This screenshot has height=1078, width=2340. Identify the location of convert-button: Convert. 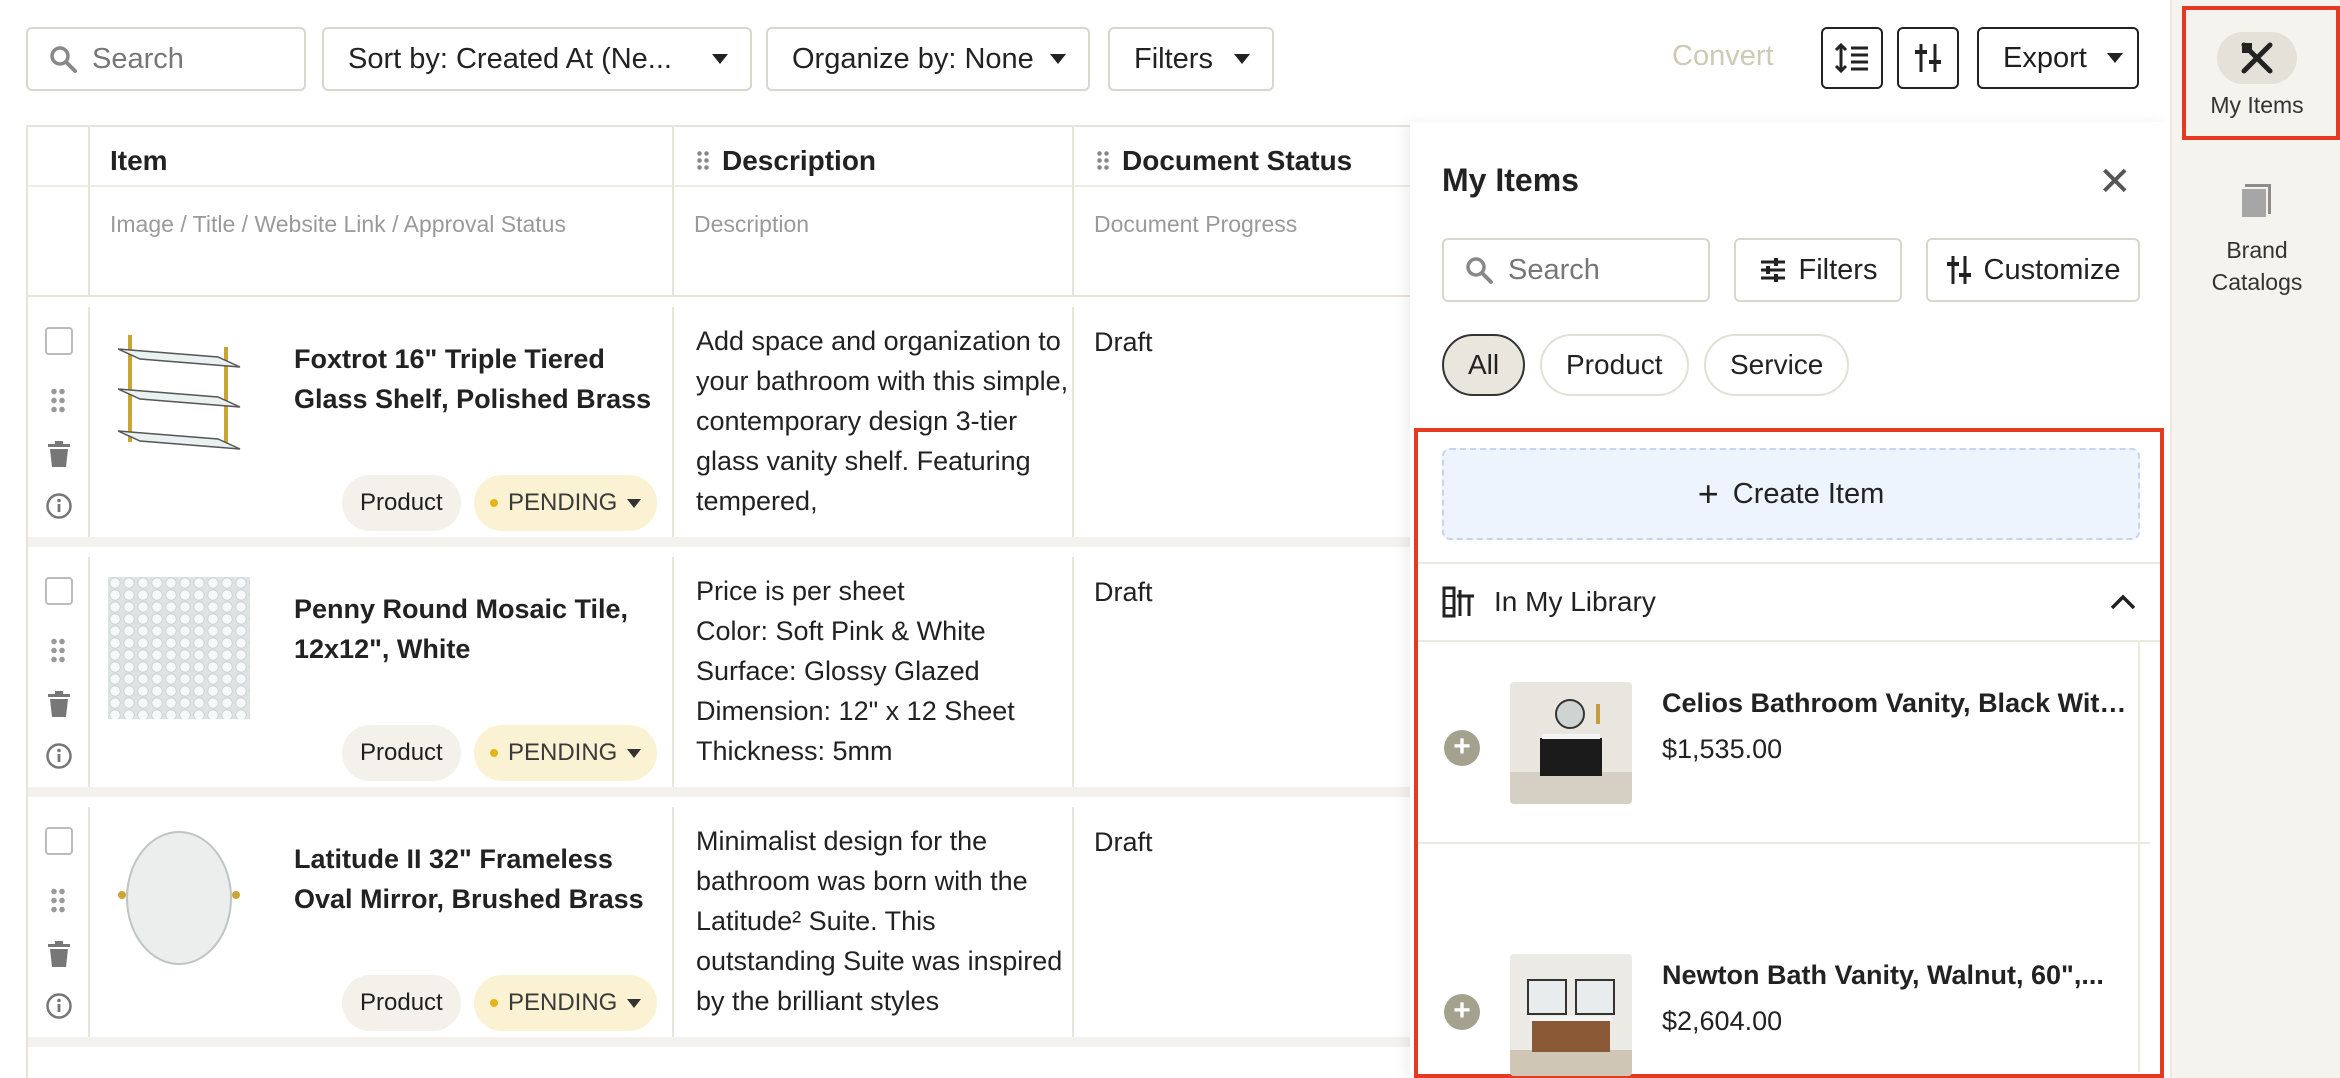
(1723, 56).